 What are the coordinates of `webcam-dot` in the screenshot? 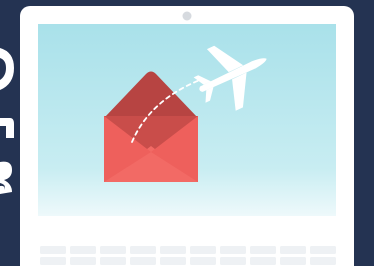 It's located at (187, 16).